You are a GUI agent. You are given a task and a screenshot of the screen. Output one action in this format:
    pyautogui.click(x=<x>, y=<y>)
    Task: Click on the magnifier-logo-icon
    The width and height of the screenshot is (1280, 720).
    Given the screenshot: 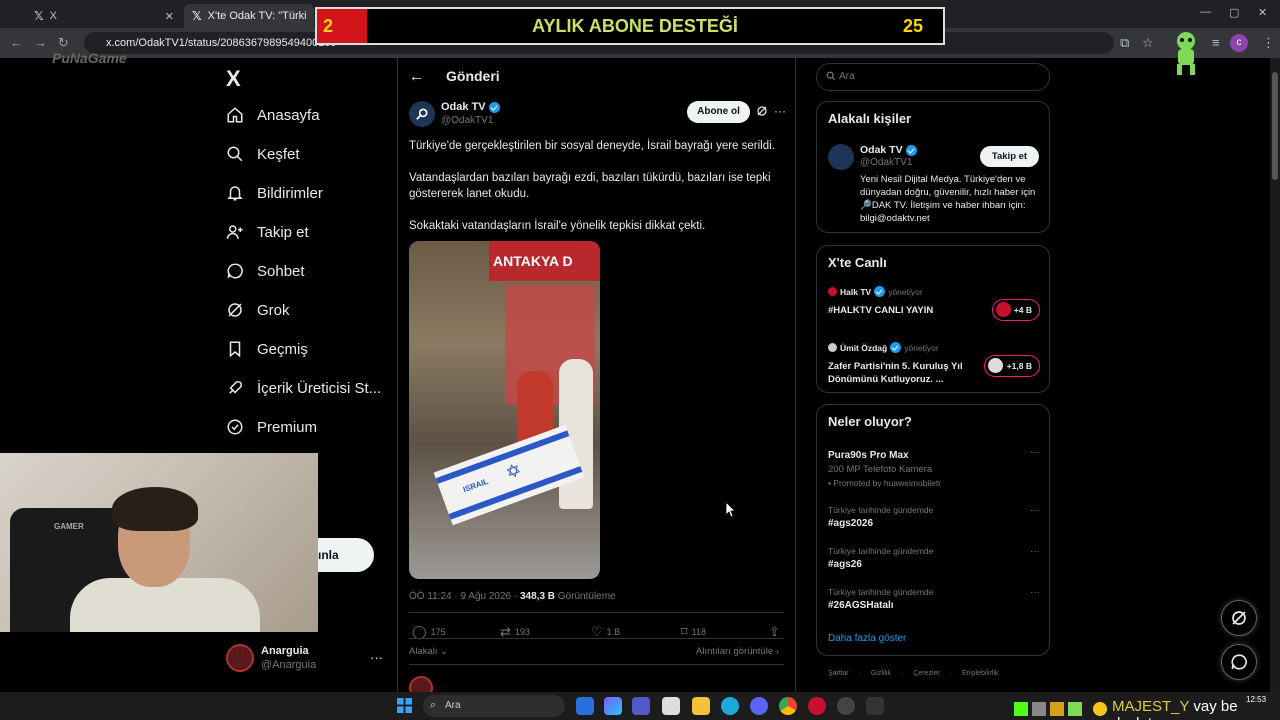 What is the action you would take?
    pyautogui.click(x=422, y=114)
    